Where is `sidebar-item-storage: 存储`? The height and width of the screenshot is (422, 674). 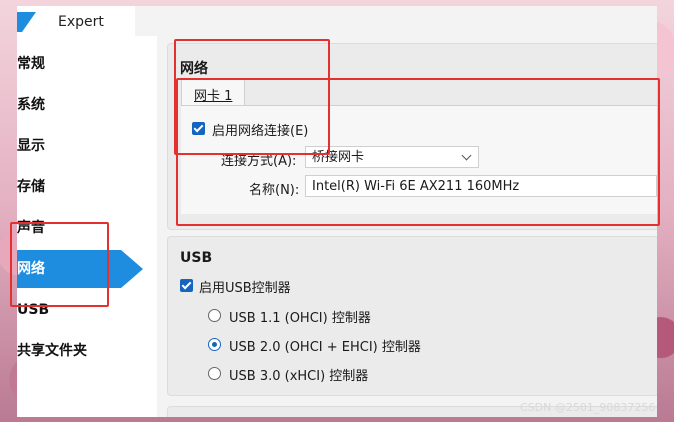
sidebar-item-storage: 存储 is located at coordinates (77, 187).